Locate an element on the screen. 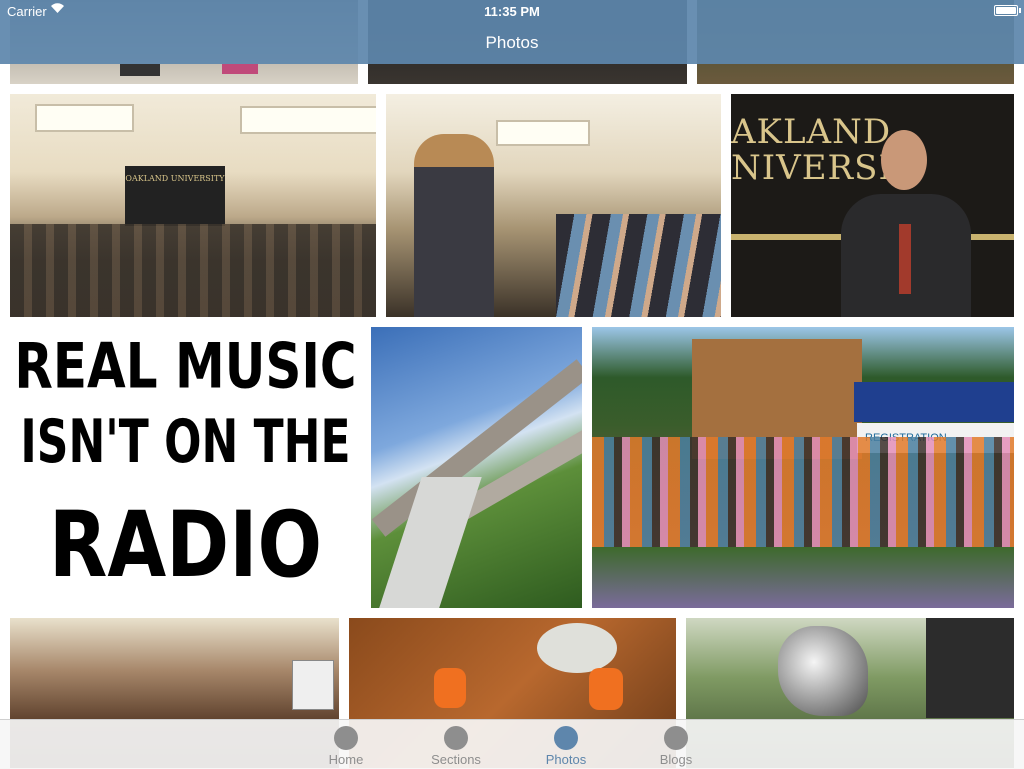 This screenshot has width=1024, height=769. tab-label: Blogs is located at coordinates (676, 759).